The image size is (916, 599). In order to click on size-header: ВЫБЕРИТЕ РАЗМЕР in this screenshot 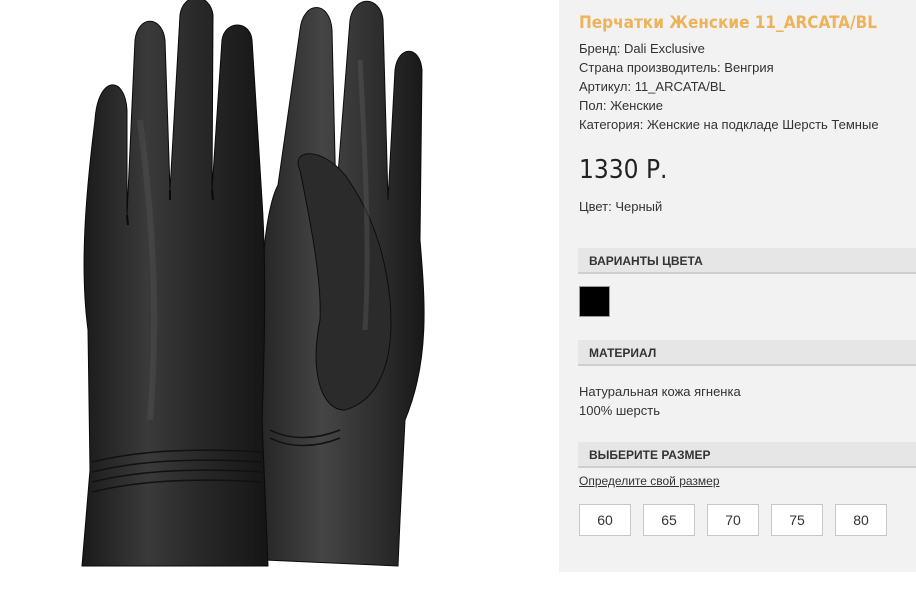, I will do `click(747, 455)`.